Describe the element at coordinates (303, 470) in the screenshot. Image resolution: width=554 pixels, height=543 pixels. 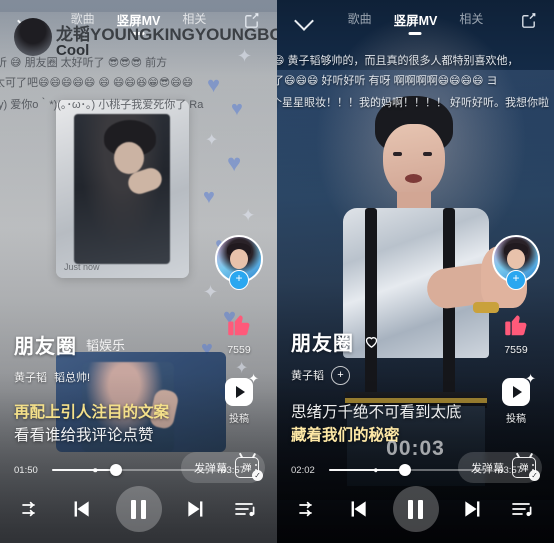
I see `current-time: 02:02` at that location.